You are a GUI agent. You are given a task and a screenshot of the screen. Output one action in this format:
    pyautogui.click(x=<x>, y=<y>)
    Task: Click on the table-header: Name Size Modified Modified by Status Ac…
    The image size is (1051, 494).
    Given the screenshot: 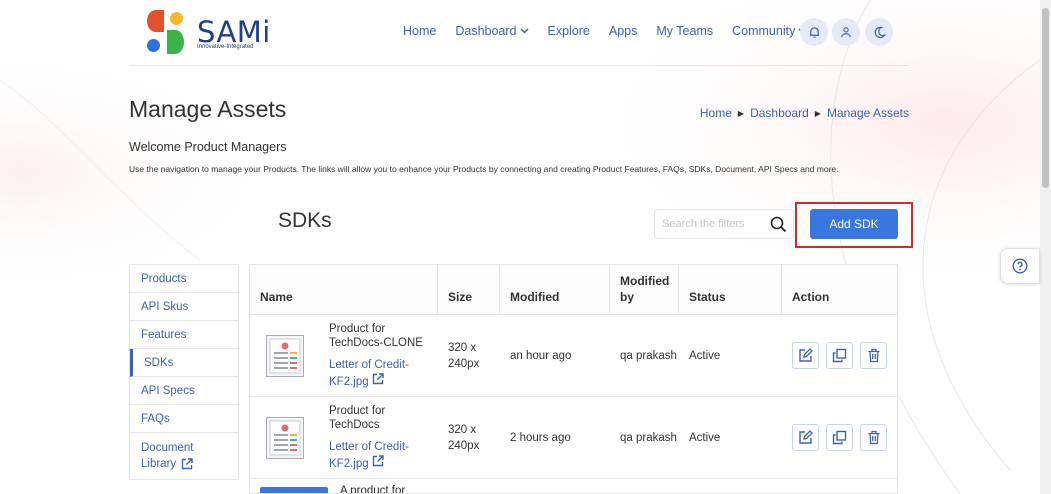 What is the action you would take?
    pyautogui.click(x=573, y=290)
    